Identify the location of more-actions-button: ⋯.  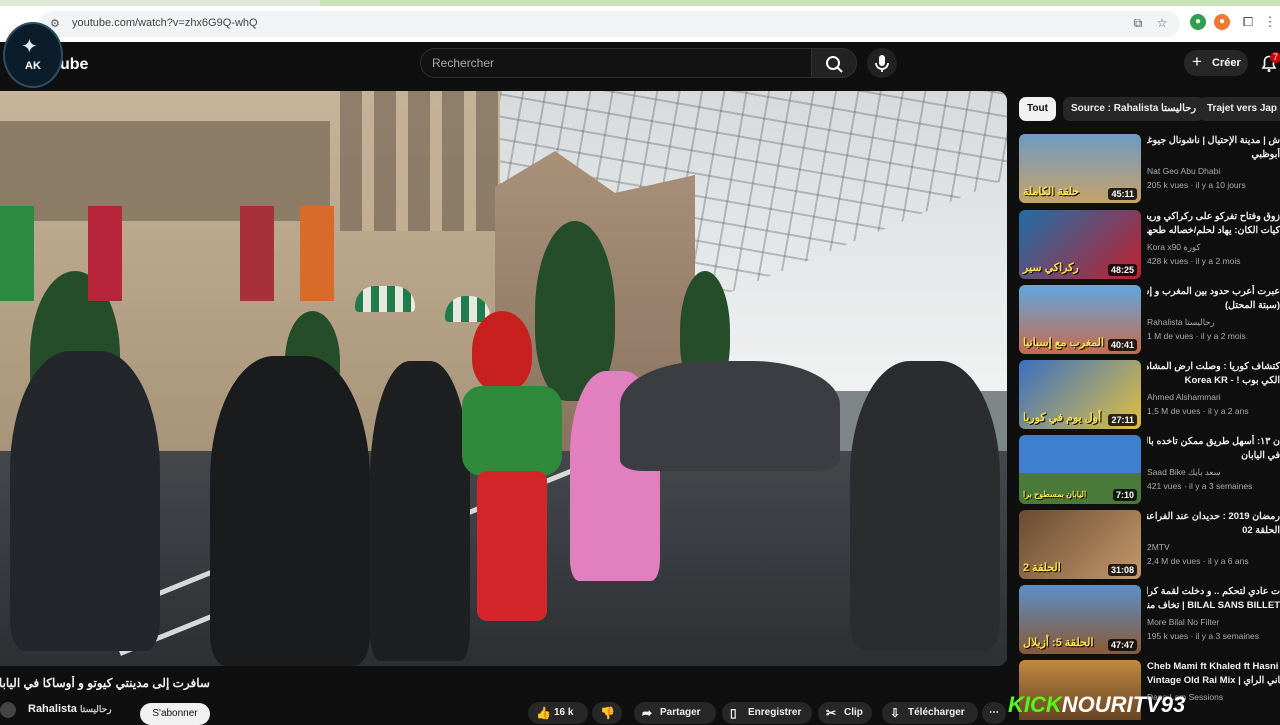
(994, 713).